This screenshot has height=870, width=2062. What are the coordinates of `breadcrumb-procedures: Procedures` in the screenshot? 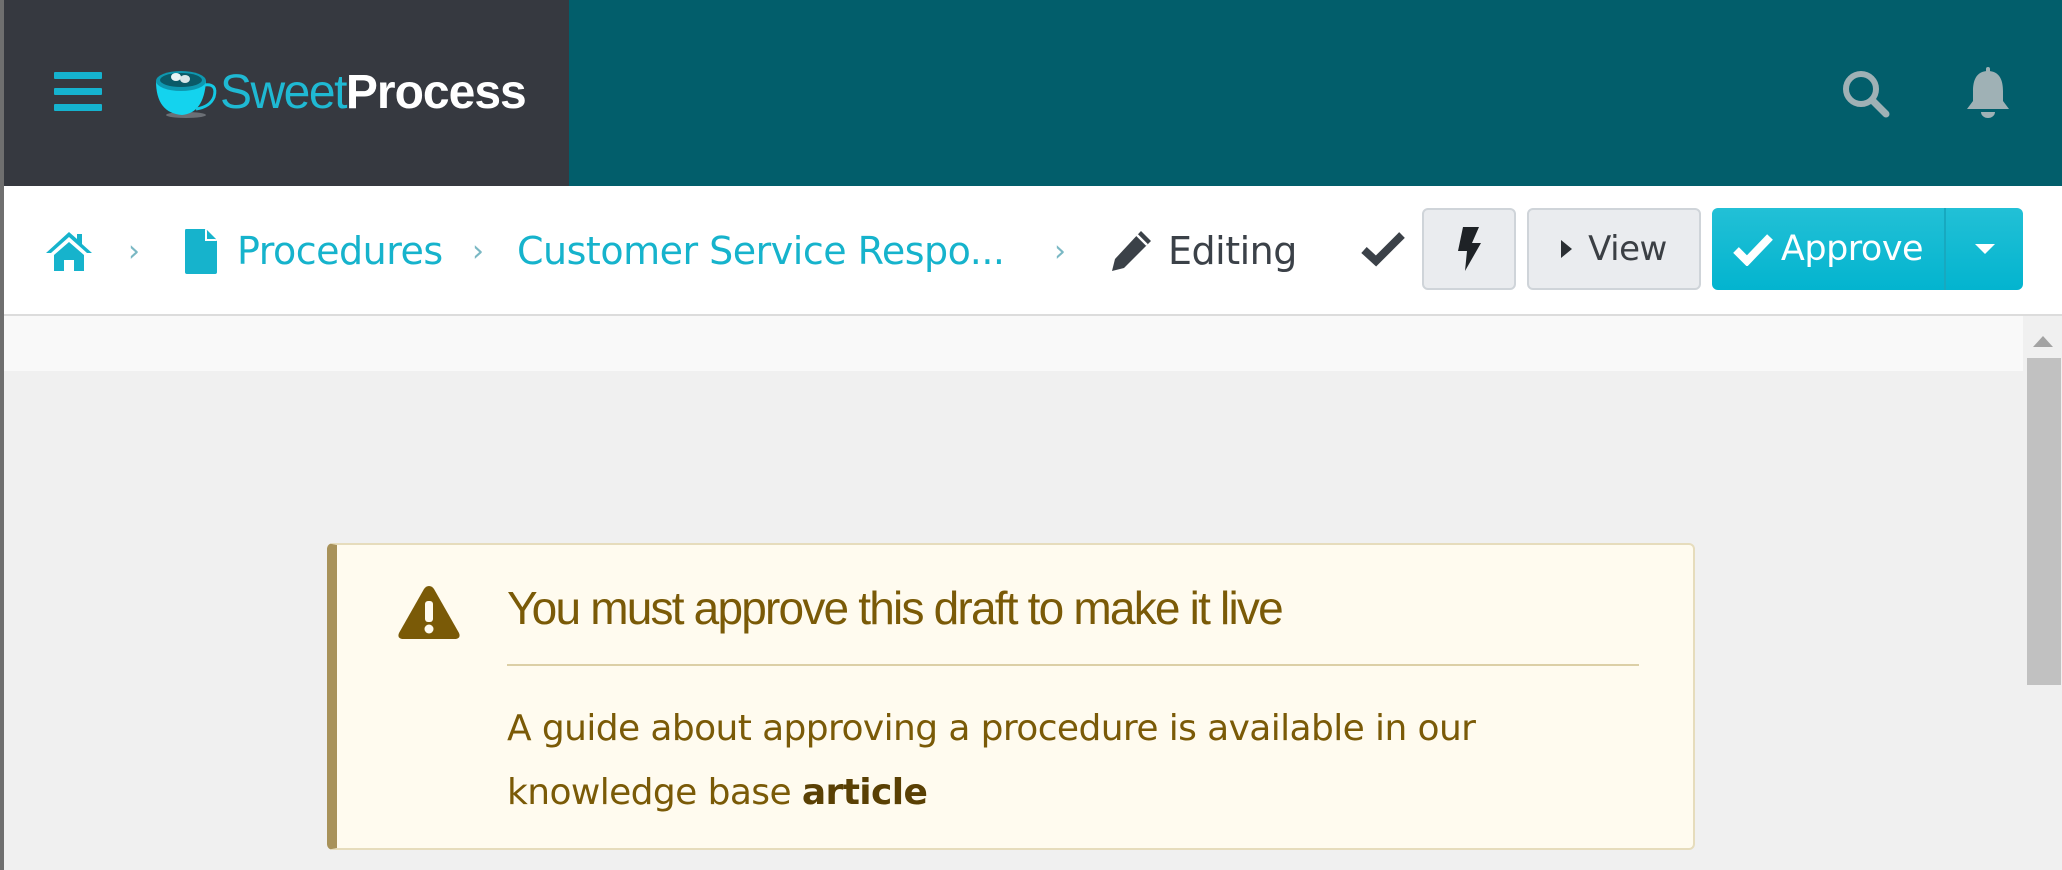 It's located at (313, 251).